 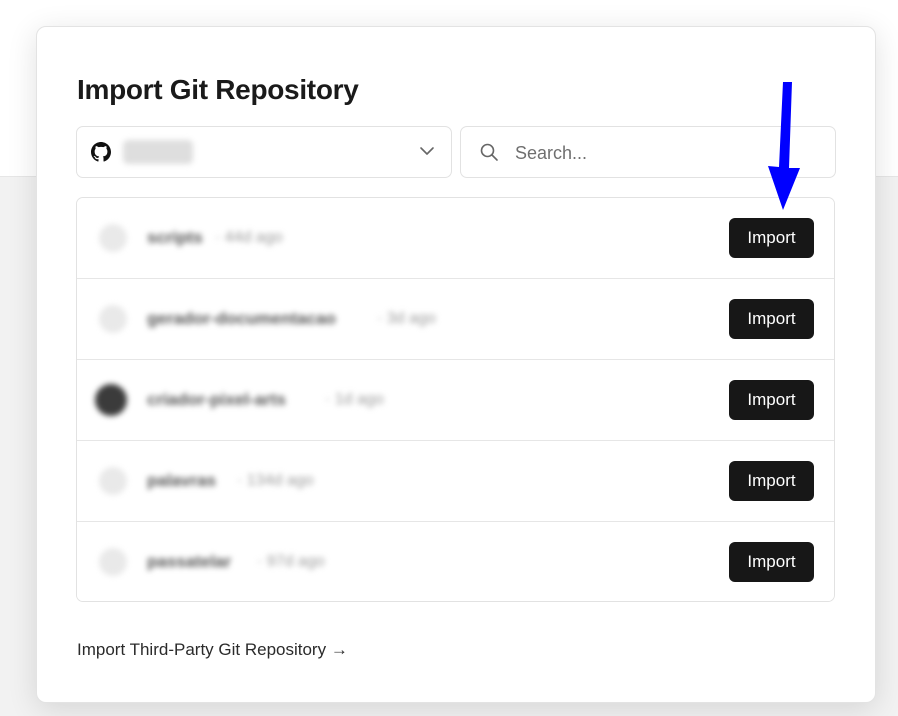 I want to click on repository-name: palavras, so click(x=181, y=480).